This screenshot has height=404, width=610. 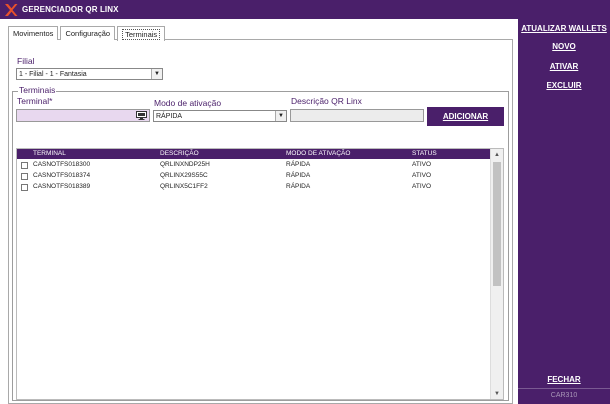 I want to click on scroll-down-icon: ▼, so click(x=497, y=393).